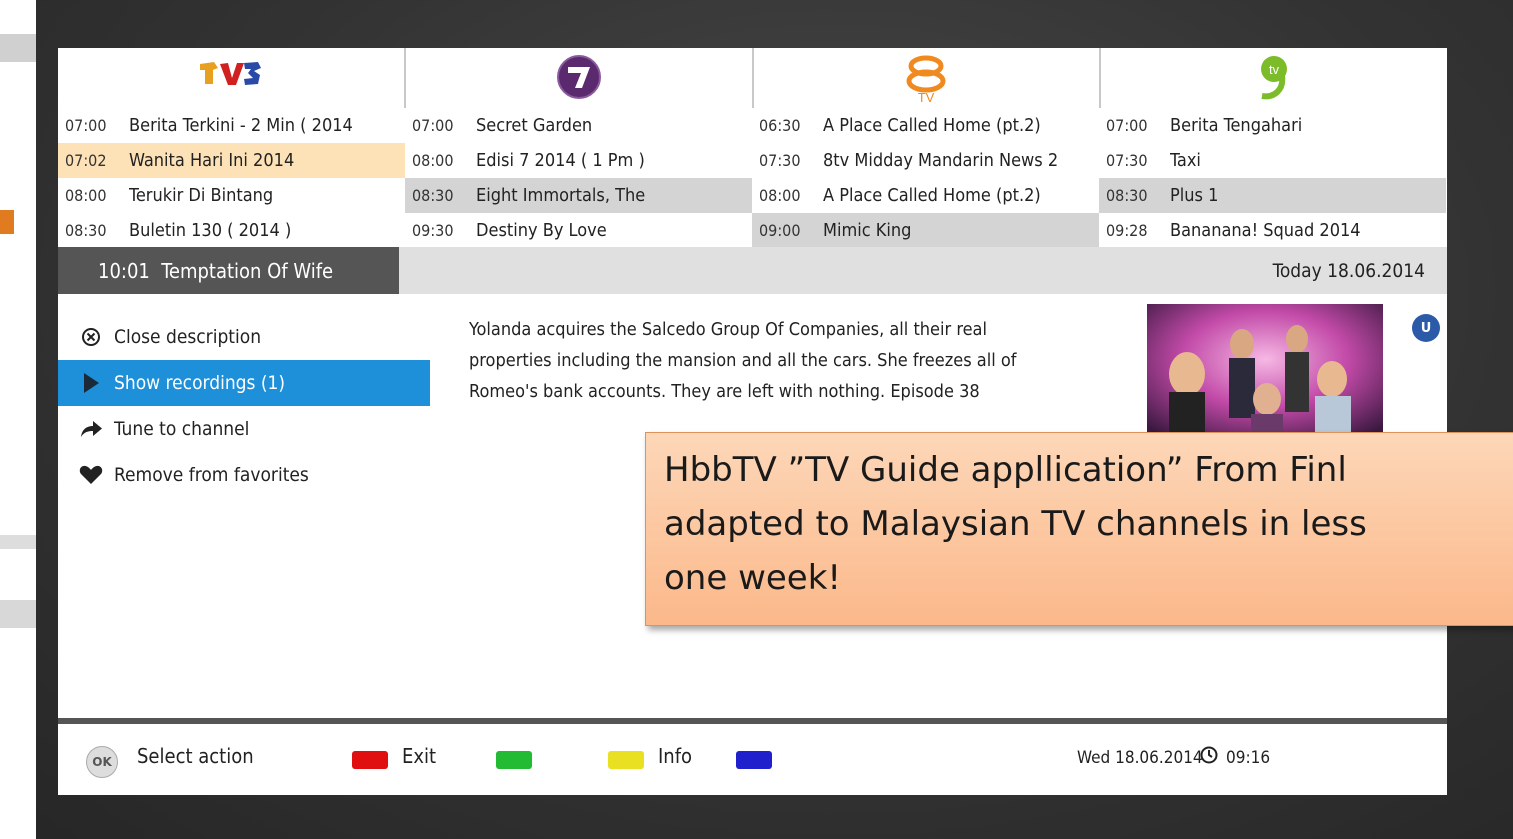  What do you see at coordinates (247, 270) in the screenshot?
I see `selected-program-name: Temptation Of Wife` at bounding box center [247, 270].